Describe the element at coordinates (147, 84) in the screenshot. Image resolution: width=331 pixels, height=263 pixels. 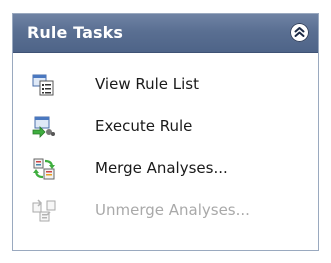
I see `task-label: View Rule List` at that location.